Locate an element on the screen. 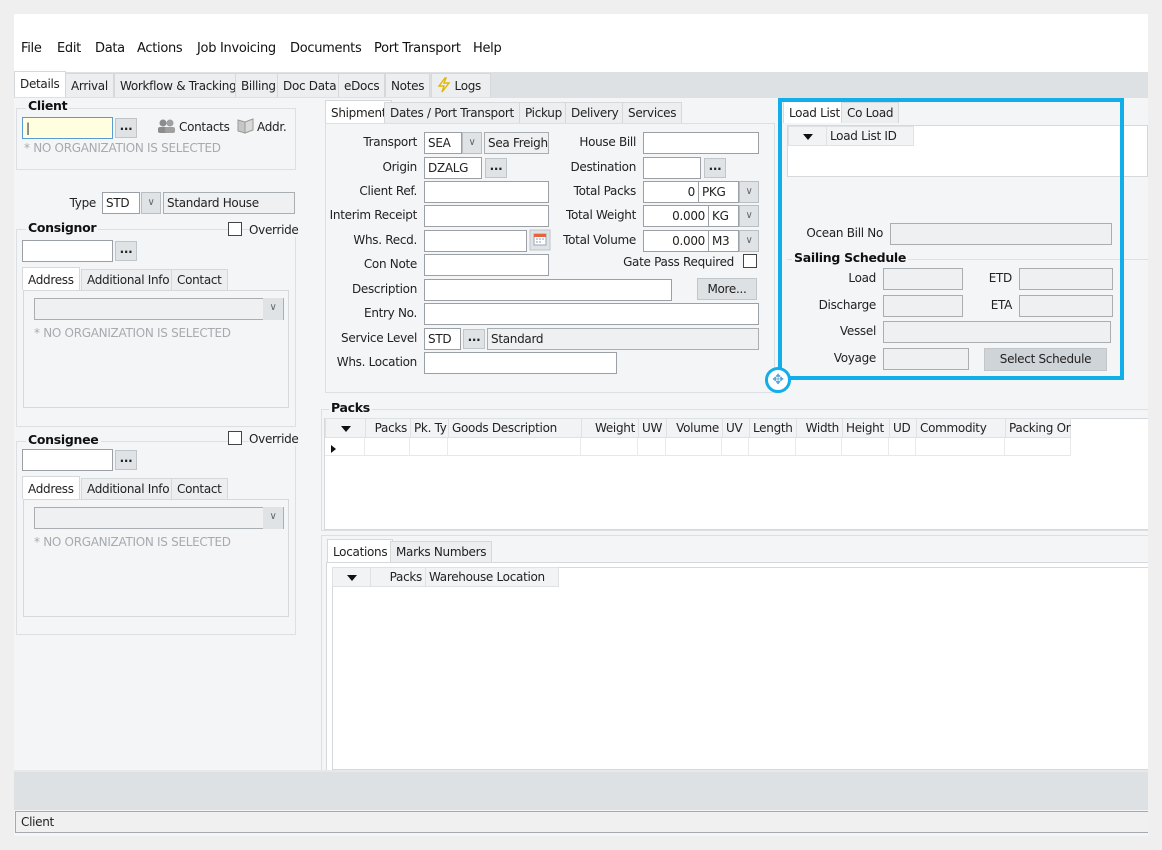  type-code-input: STD is located at coordinates (121, 203).